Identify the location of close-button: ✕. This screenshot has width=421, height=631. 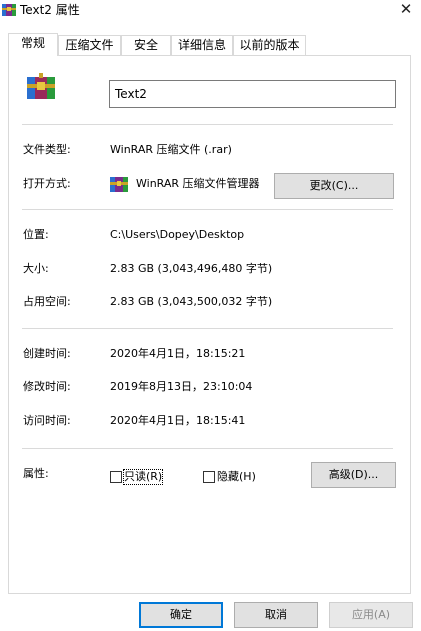
(406, 10).